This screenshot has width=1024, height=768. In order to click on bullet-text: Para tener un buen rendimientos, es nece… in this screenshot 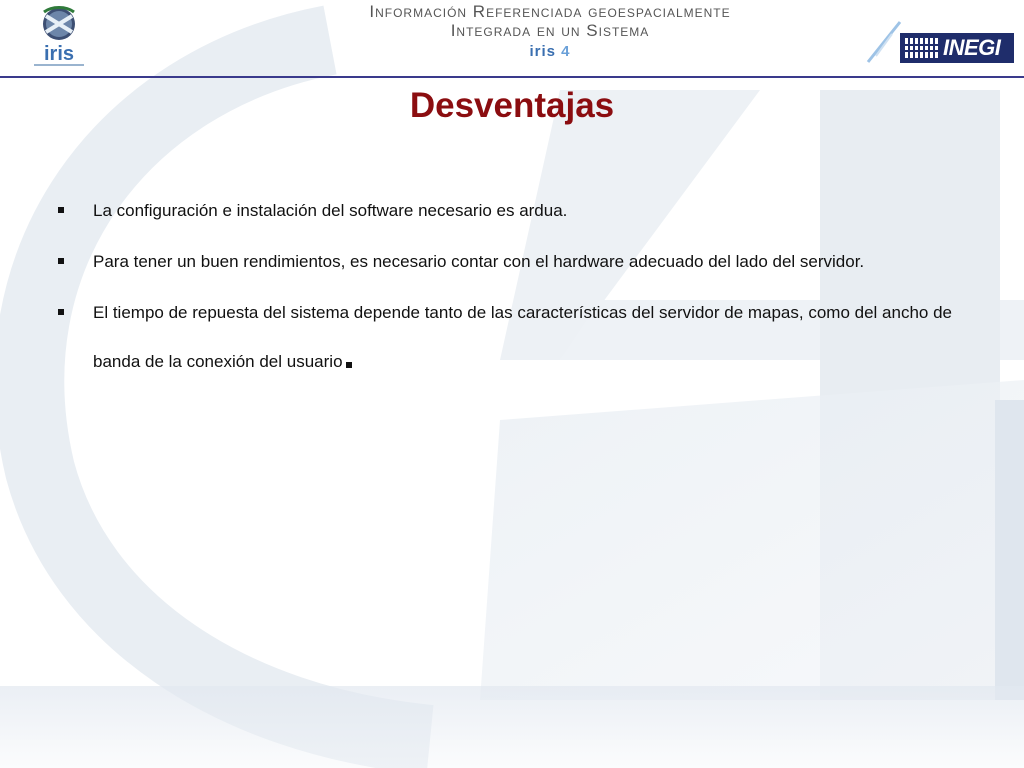, I will do `click(479, 261)`.